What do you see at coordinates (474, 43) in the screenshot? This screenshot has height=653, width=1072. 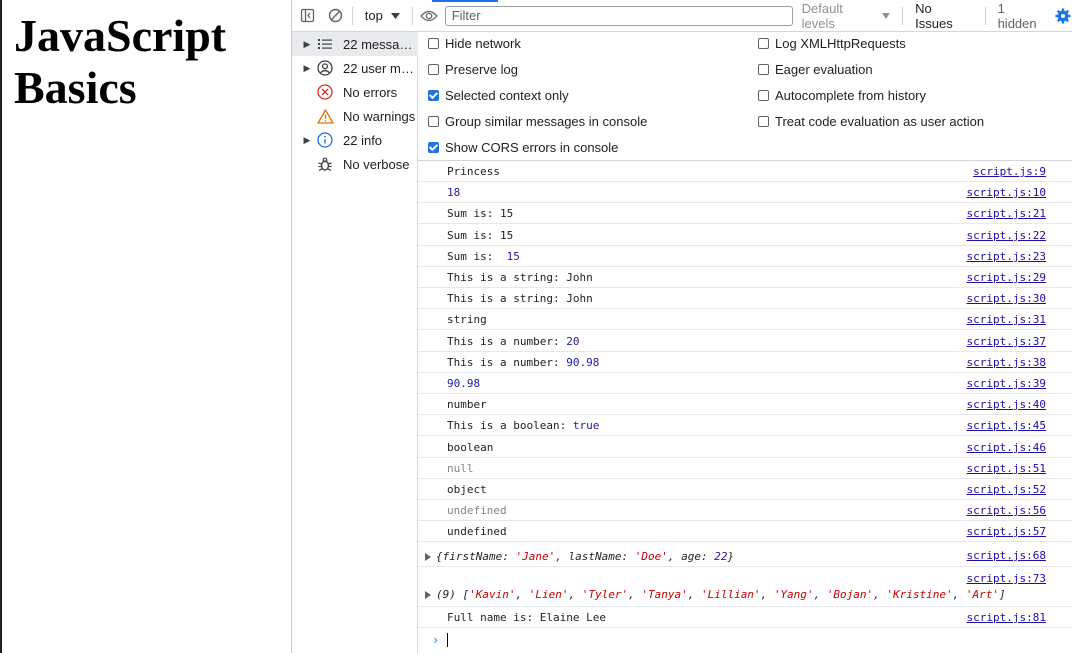 I see `hide-network-checkbox: Hide network` at bounding box center [474, 43].